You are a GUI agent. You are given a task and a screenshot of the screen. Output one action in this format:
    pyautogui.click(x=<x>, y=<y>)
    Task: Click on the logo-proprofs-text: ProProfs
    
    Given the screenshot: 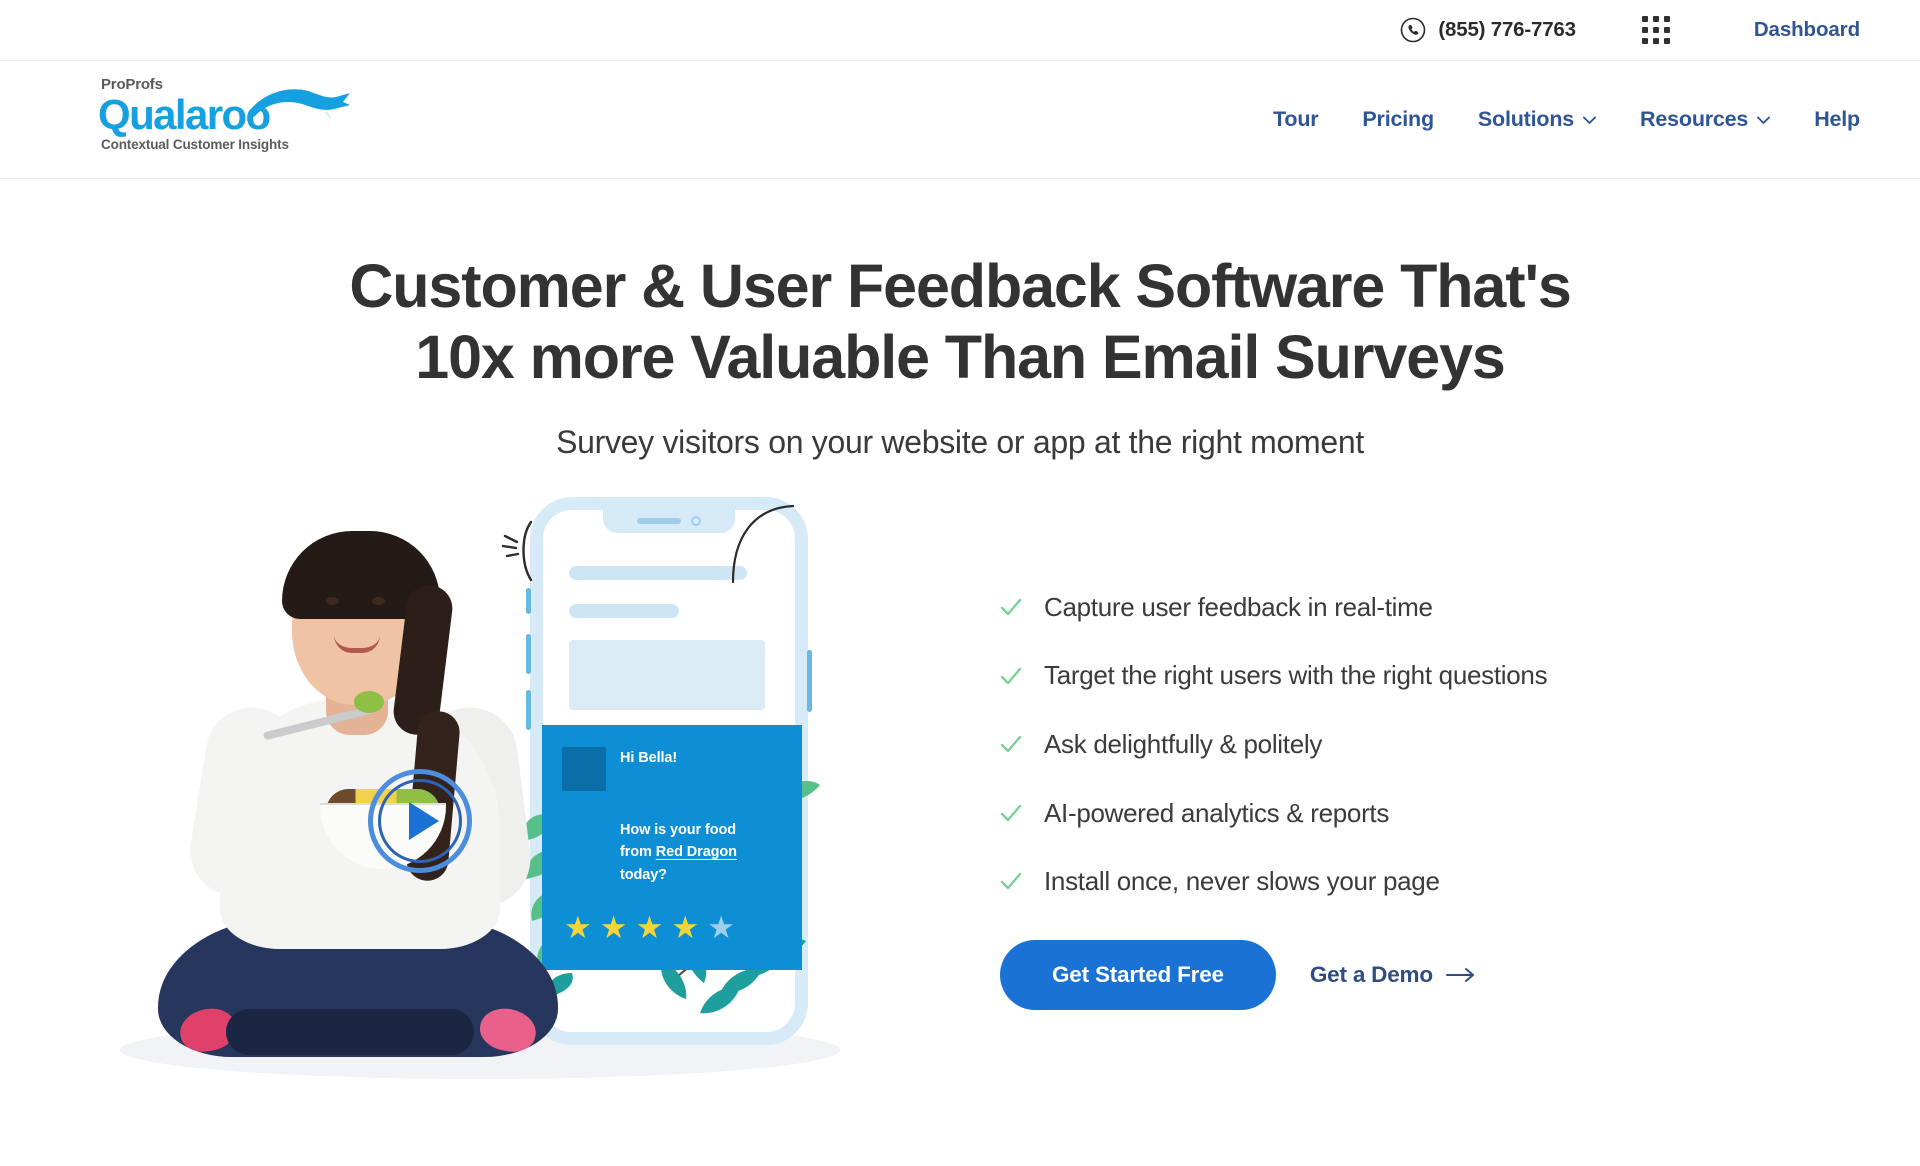 What is the action you would take?
    pyautogui.click(x=132, y=84)
    